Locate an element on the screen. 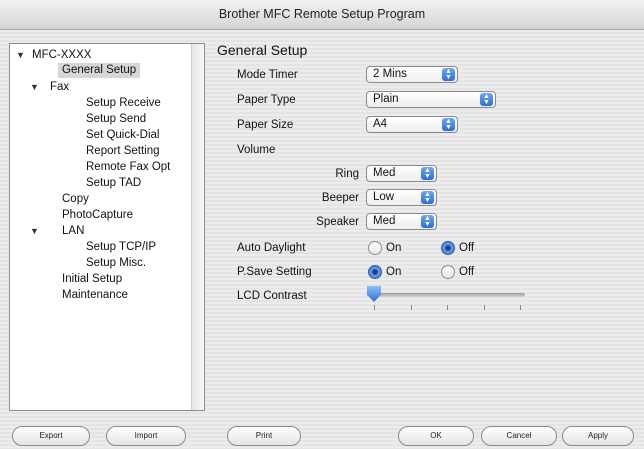 The image size is (644, 449). tree-item-lan: LAN is located at coordinates (73, 231).